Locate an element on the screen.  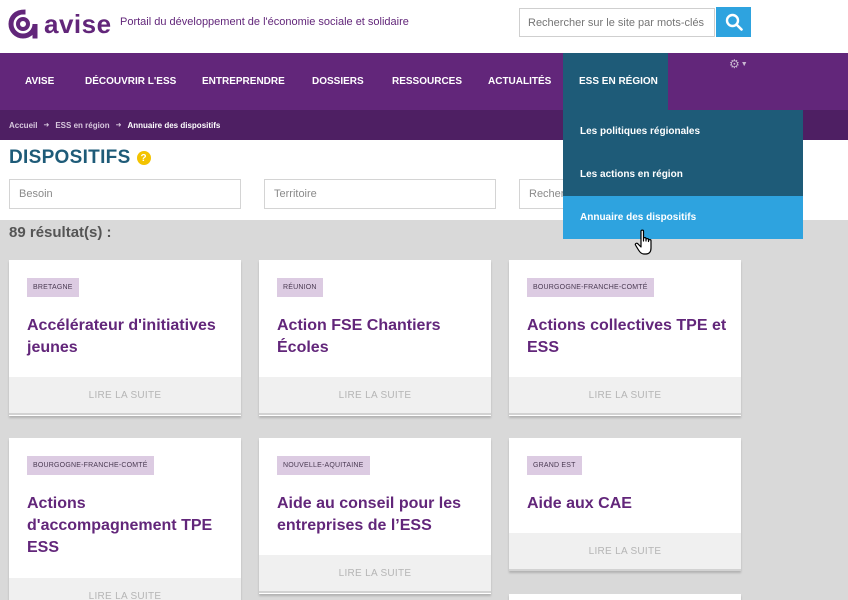
search-button is located at coordinates (733, 22).